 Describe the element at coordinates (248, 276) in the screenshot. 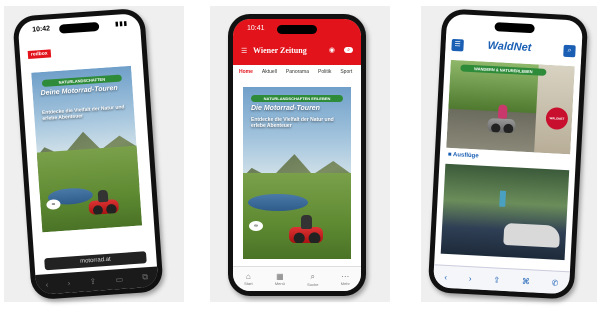

I see `home-icon: ⌂` at that location.